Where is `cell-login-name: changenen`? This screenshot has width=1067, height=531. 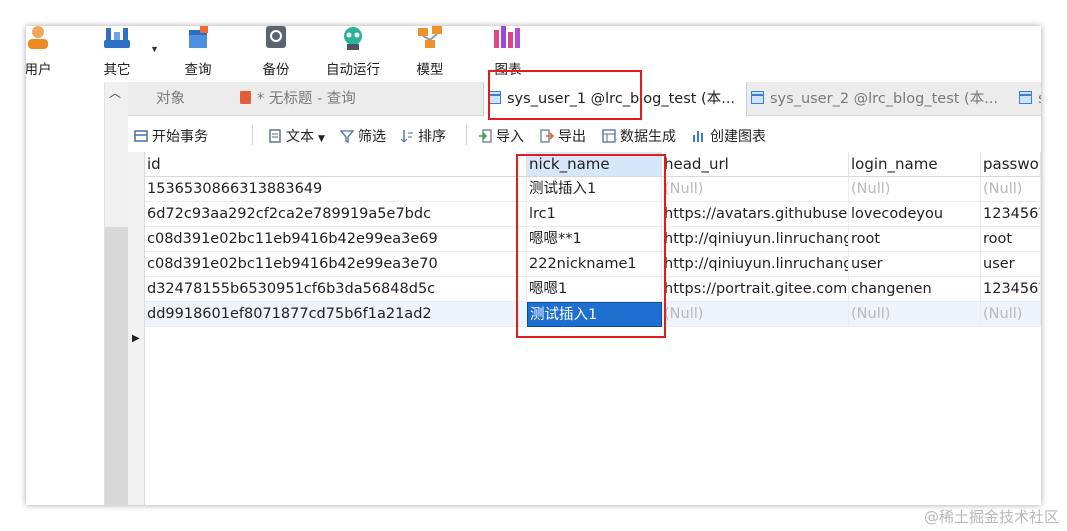 cell-login-name: changenen is located at coordinates (915, 289).